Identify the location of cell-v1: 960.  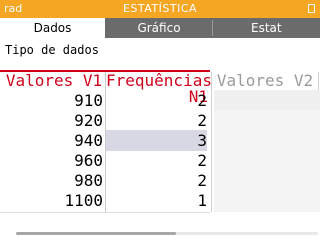
(51, 160).